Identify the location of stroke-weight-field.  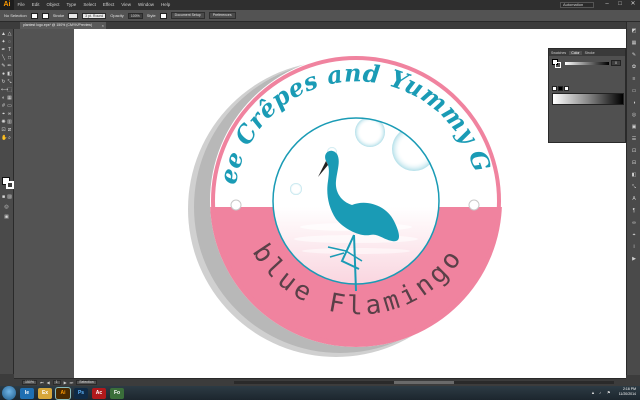
(73, 15).